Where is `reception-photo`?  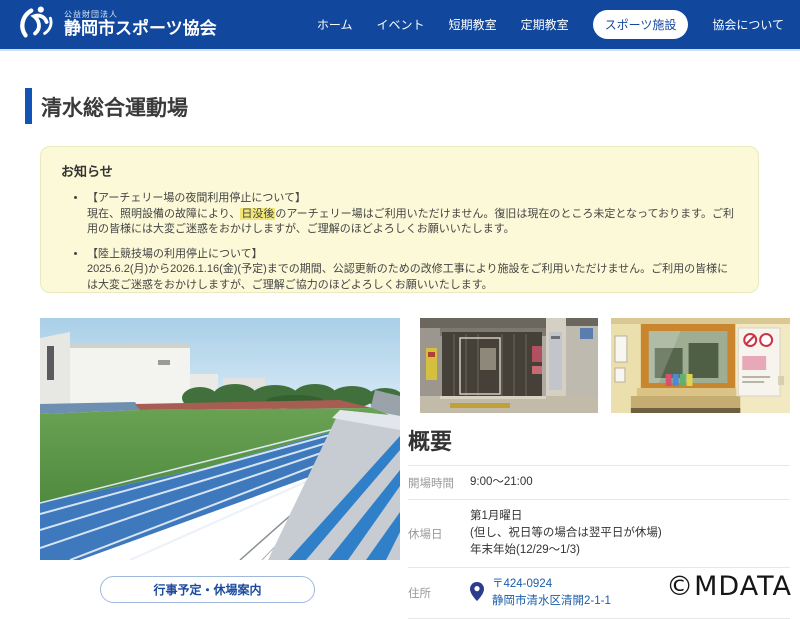
reception-photo is located at coordinates (700, 365).